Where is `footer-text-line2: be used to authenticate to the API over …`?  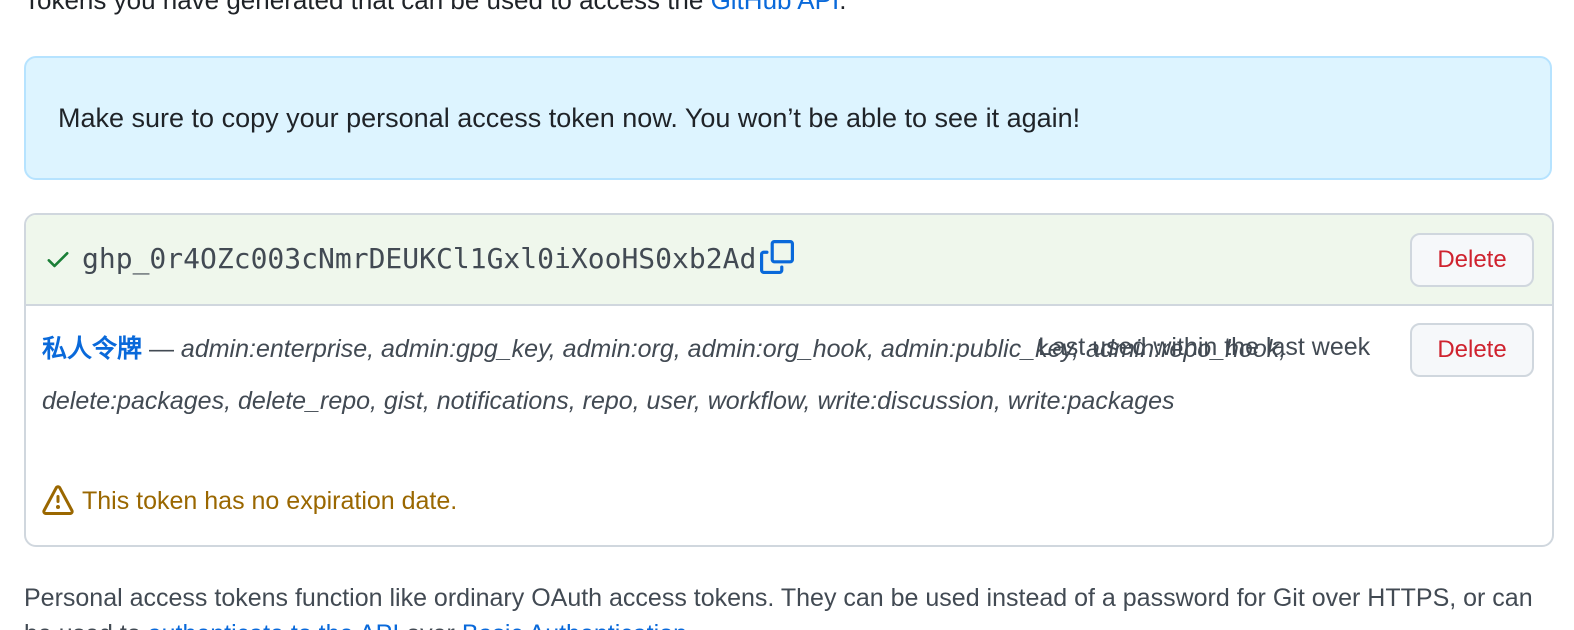
footer-text-line2: be used to authenticate to the API over … is located at coordinates (359, 624).